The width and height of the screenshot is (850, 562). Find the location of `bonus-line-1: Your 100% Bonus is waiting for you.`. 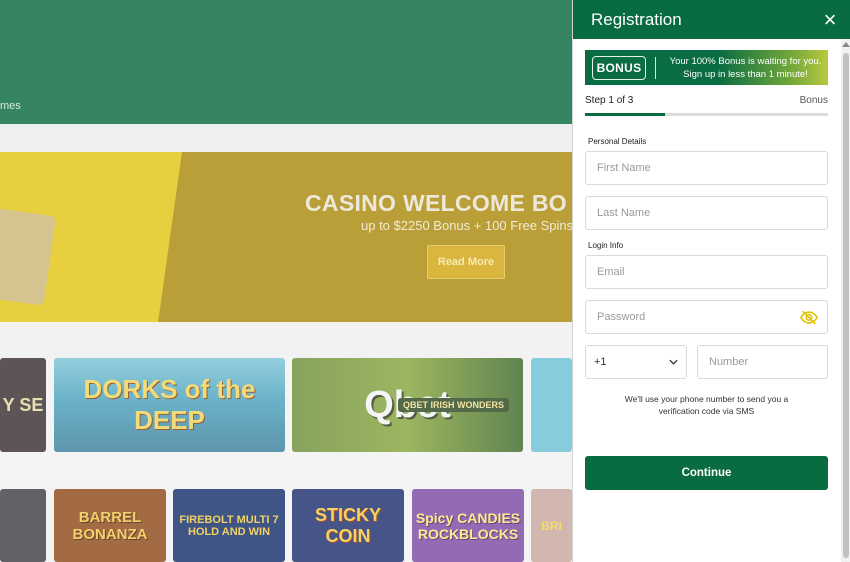

bonus-line-1: Your 100% Bonus is waiting for you. is located at coordinates (745, 61).